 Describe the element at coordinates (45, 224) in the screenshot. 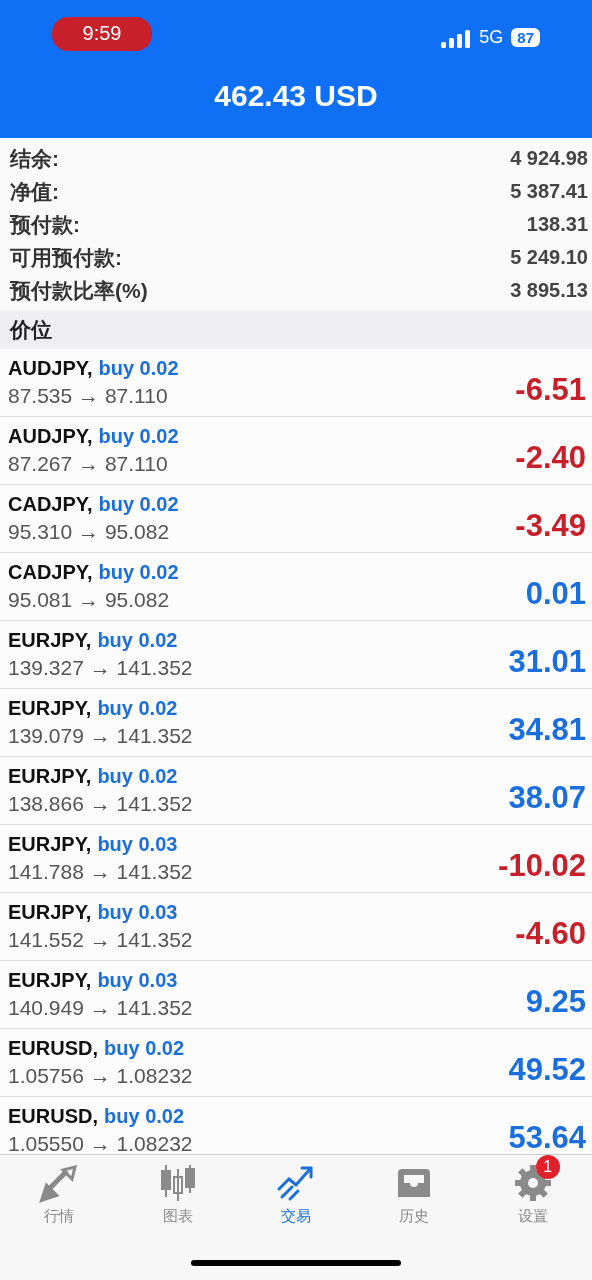

I see `summary-label: 预付款:` at that location.